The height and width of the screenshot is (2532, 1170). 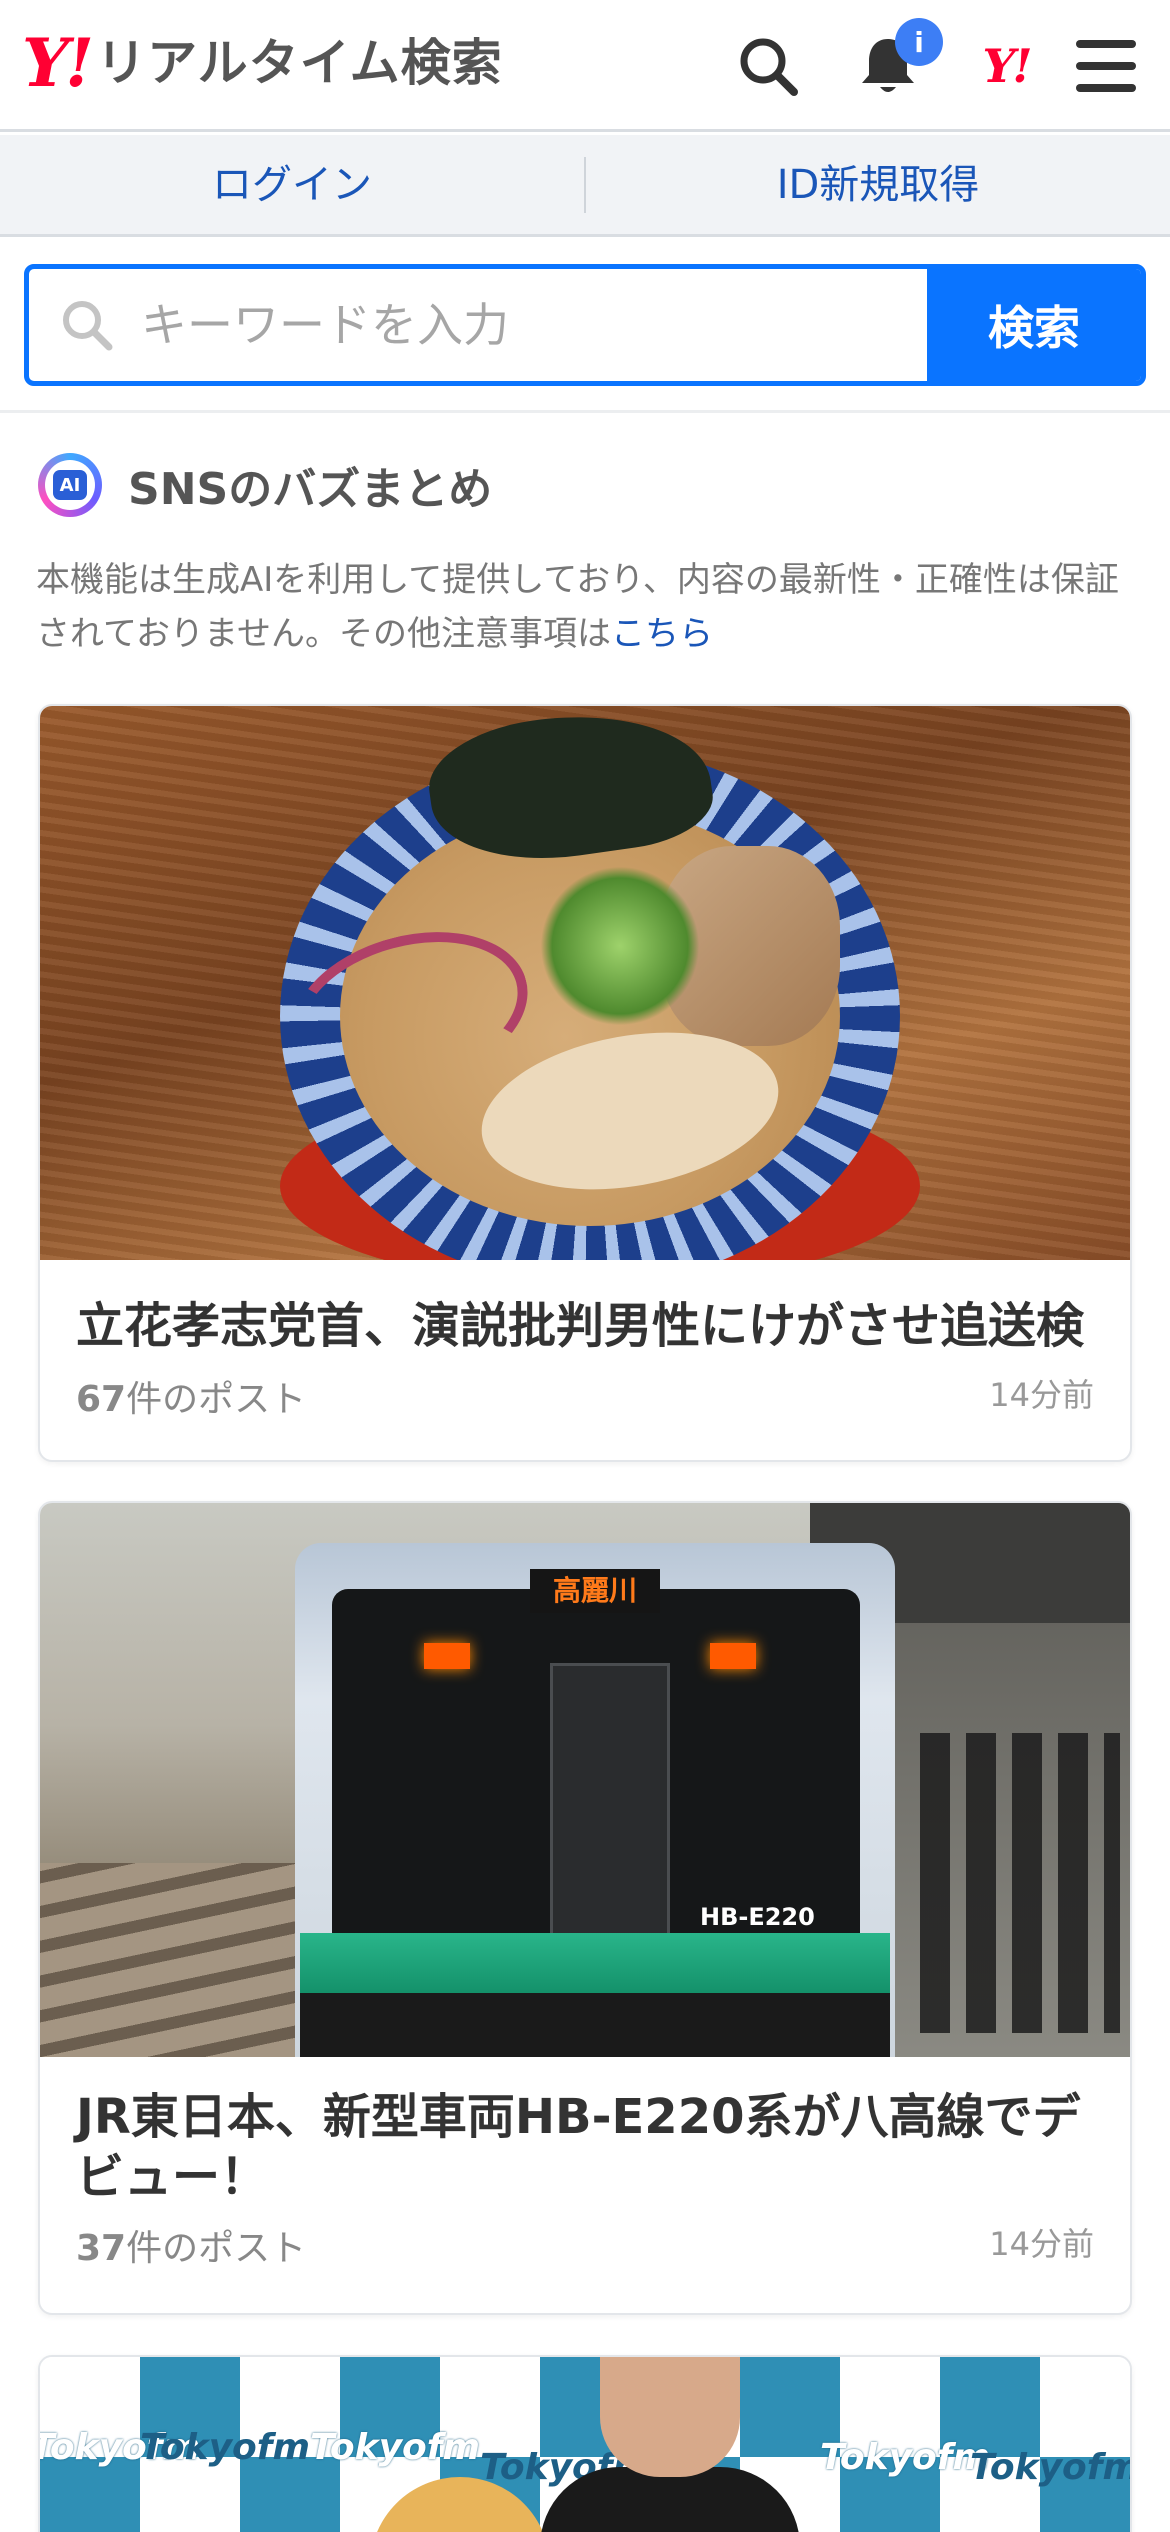 I want to click on destination-sign: 高麗川, so click(x=595, y=1591).